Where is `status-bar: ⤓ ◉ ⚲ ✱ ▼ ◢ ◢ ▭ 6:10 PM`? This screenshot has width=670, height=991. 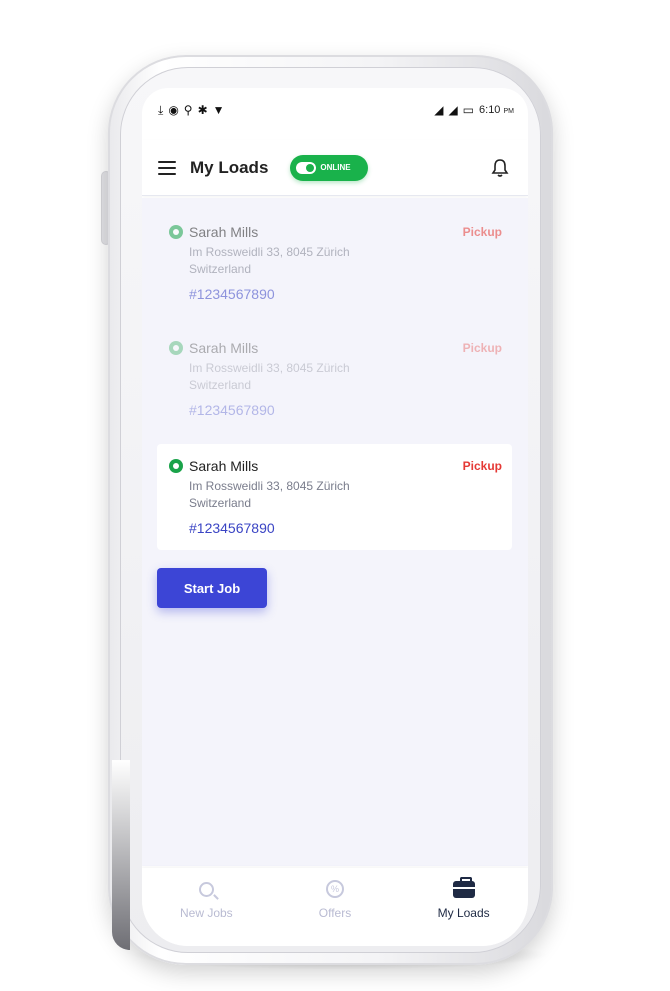
status-bar: ⤓ ◉ ⚲ ✱ ▼ ◢ ◢ ▭ 6:10 PM is located at coordinates (335, 110).